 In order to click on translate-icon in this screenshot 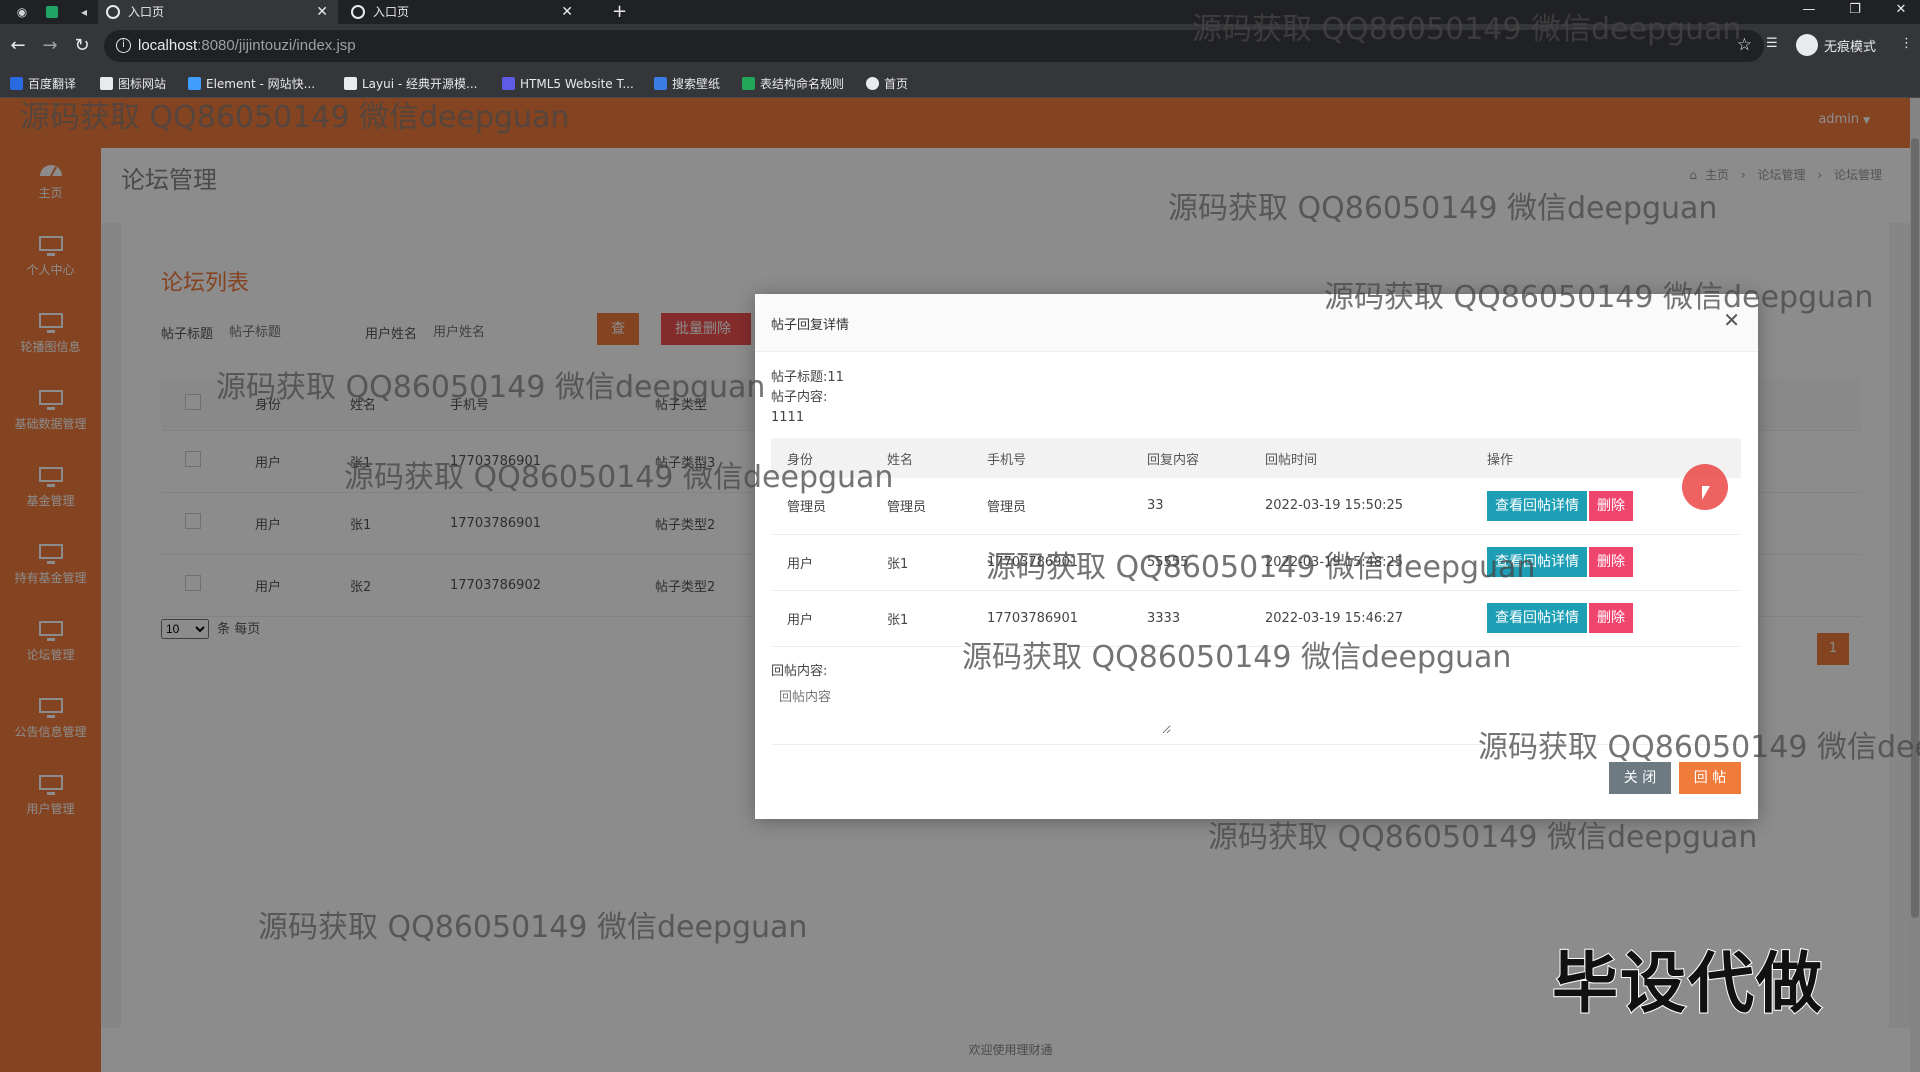, I will do `click(16, 83)`.